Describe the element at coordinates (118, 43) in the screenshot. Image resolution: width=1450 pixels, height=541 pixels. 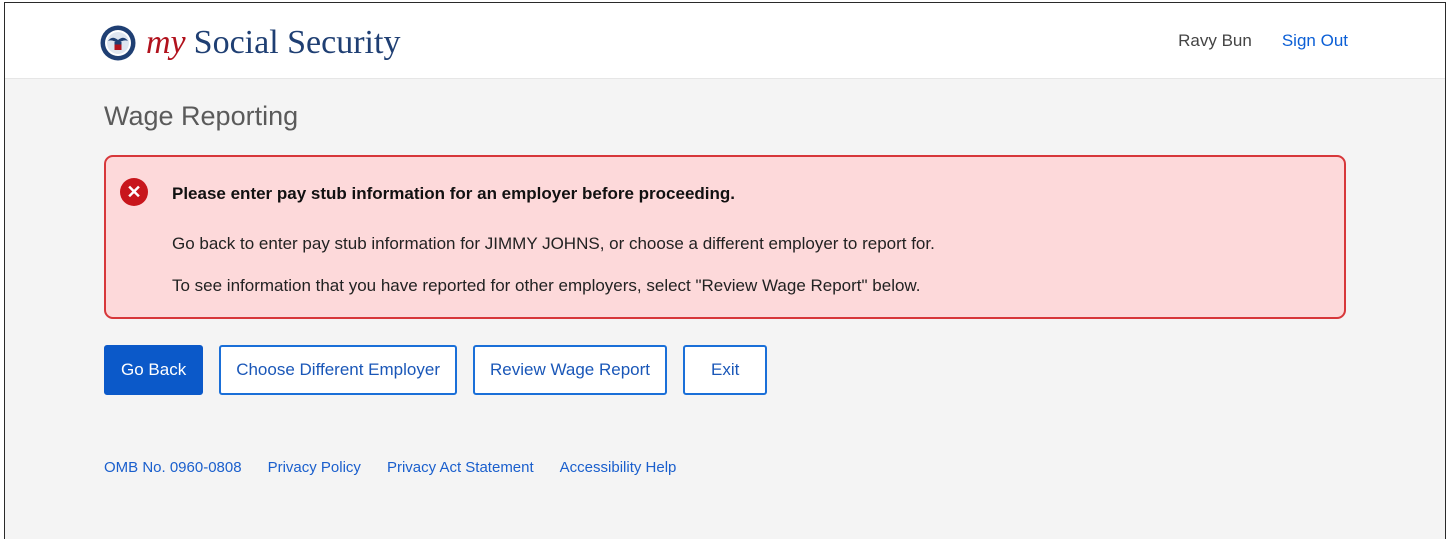
I see `ssa-seal-icon` at that location.